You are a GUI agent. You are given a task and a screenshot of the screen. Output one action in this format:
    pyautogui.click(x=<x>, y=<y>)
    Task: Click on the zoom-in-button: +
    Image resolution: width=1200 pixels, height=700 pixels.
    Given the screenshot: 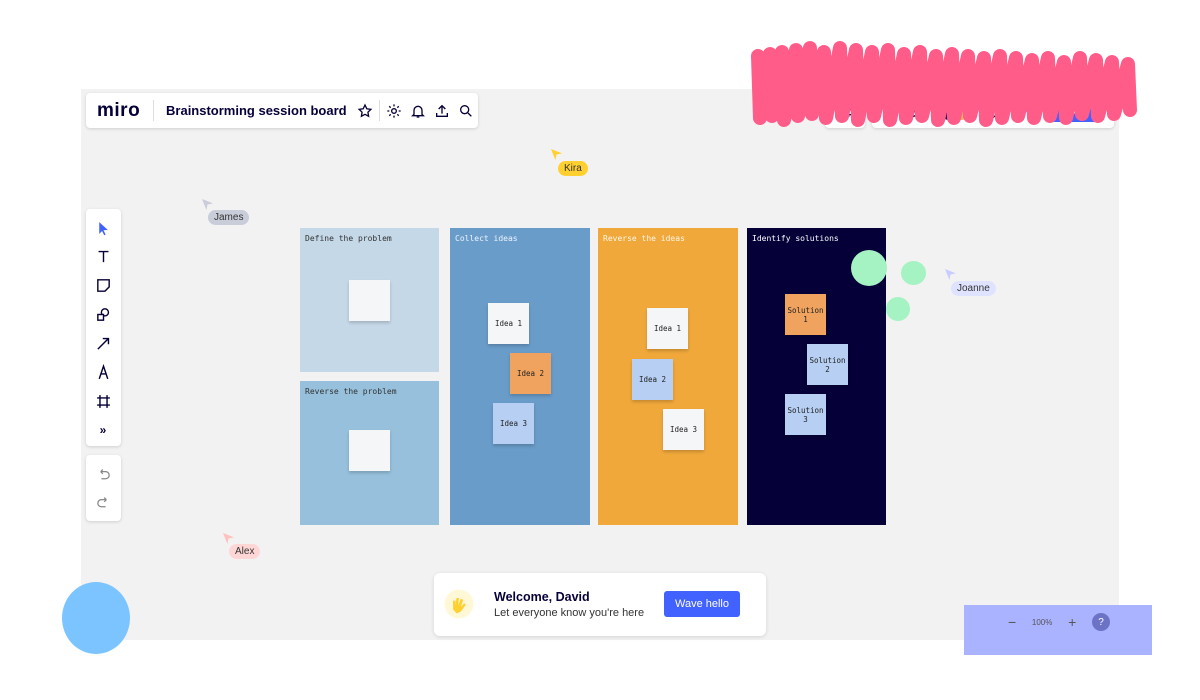 What is the action you would take?
    pyautogui.click(x=1072, y=622)
    